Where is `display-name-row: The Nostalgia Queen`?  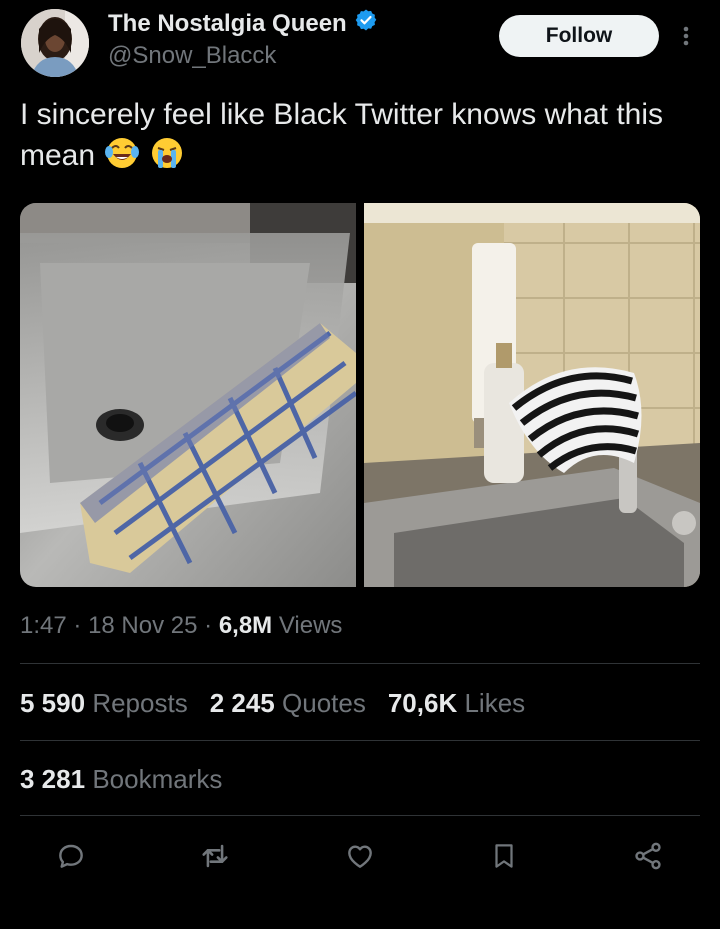 display-name-row: The Nostalgia Queen is located at coordinates (243, 23).